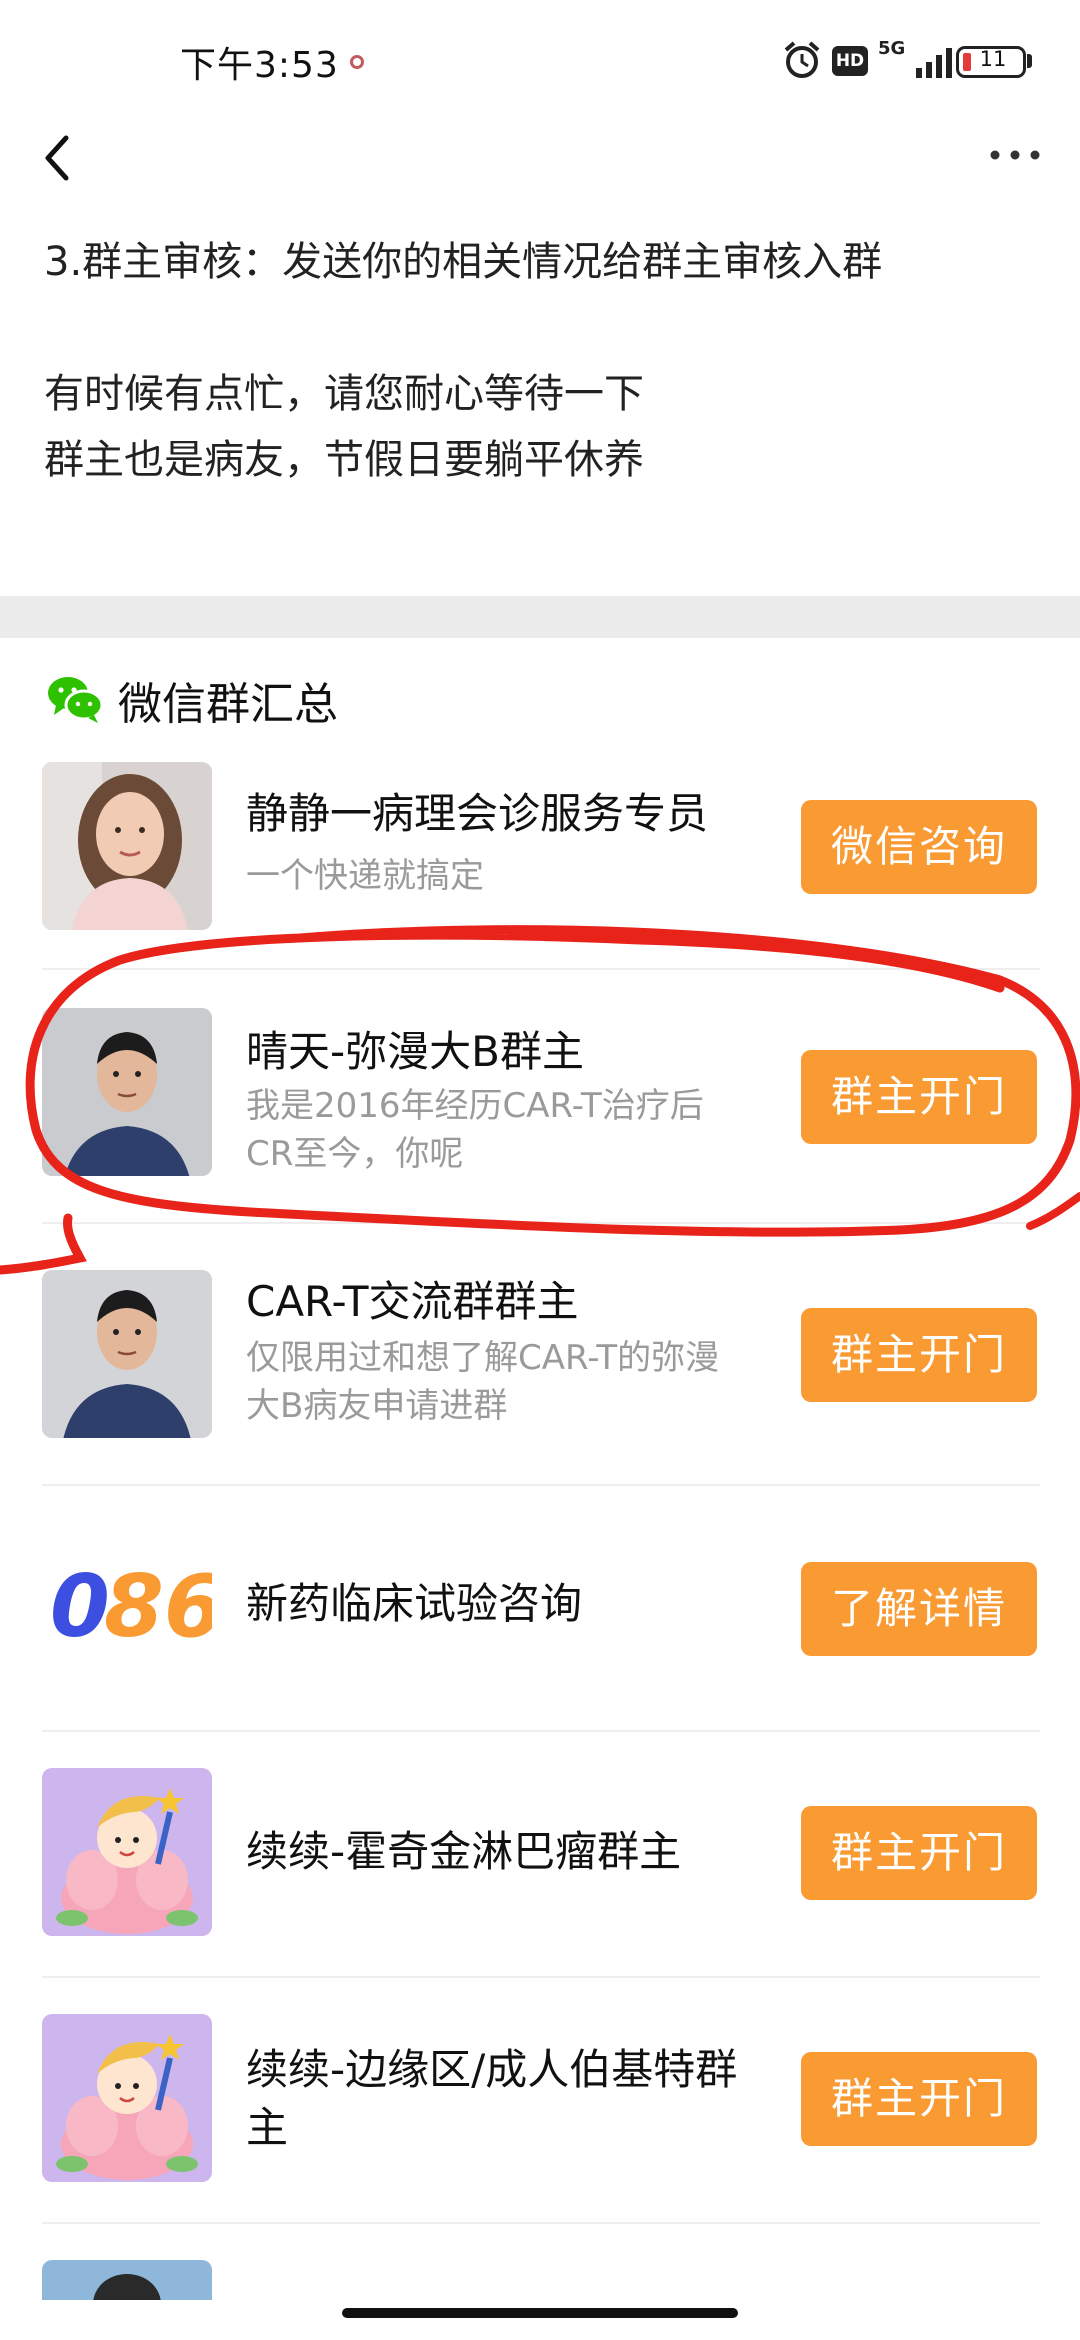 The image size is (1080, 2340). What do you see at coordinates (1029, 61) in the screenshot?
I see `battery-tip` at bounding box center [1029, 61].